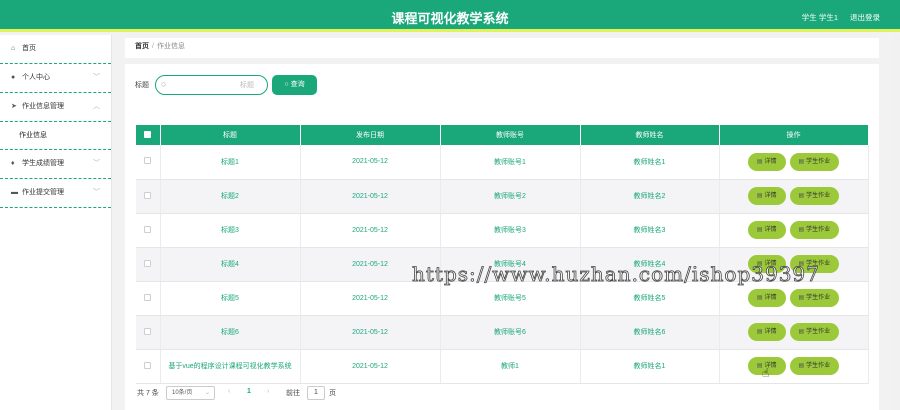 The image size is (900, 410). What do you see at coordinates (55, 193) in the screenshot?
I see `sidebar-item-submission-management: ▬ 作业提交管理 ﹀` at bounding box center [55, 193].